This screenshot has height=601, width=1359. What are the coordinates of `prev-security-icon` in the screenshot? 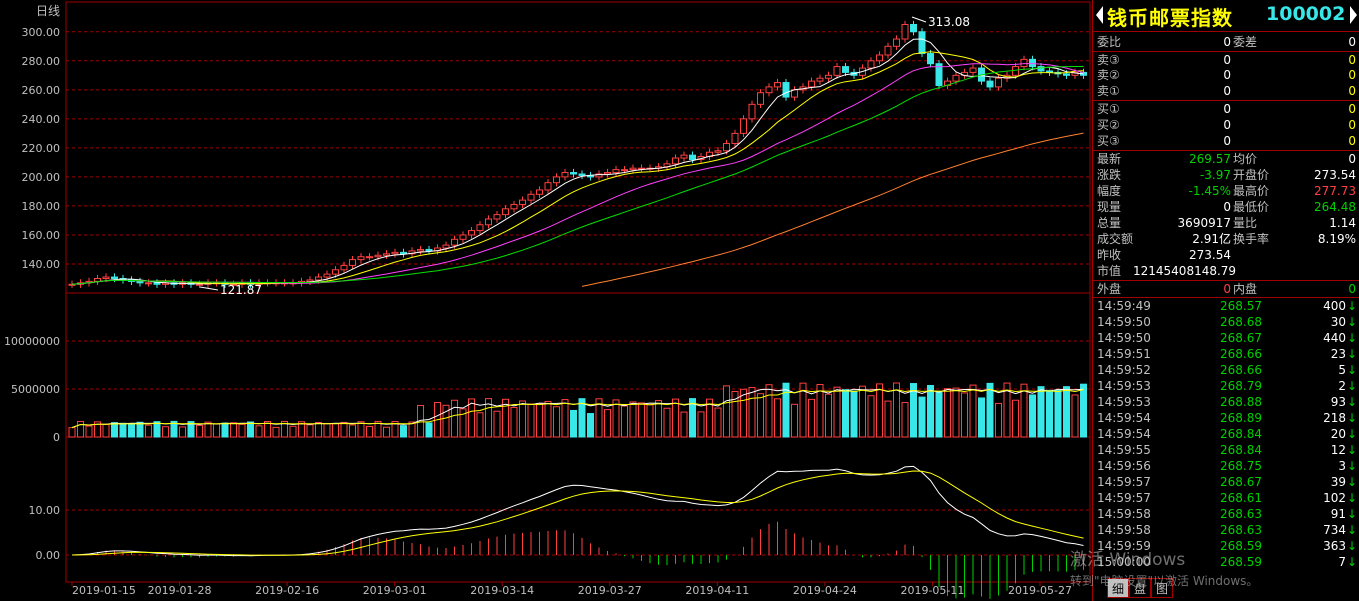 It's located at (1099, 15).